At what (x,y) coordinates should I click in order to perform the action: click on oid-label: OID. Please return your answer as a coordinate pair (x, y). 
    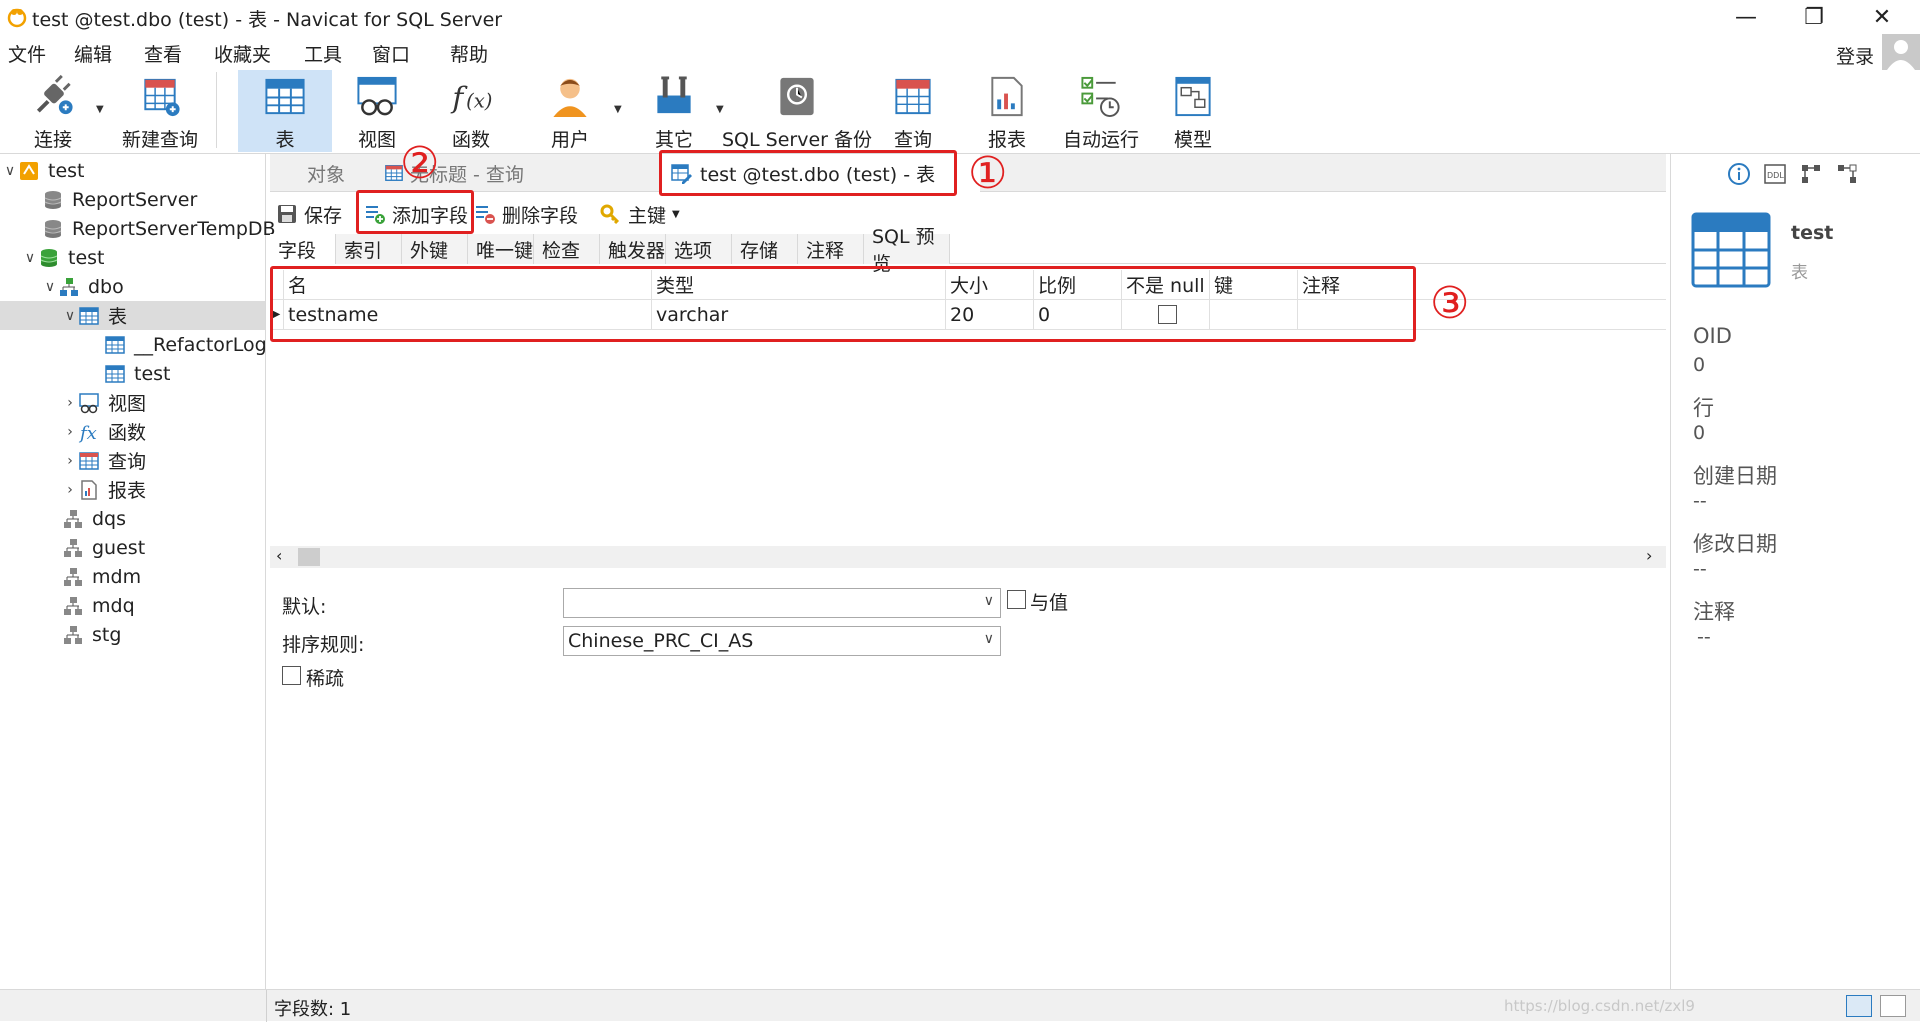
    Looking at the image, I should click on (1712, 336).